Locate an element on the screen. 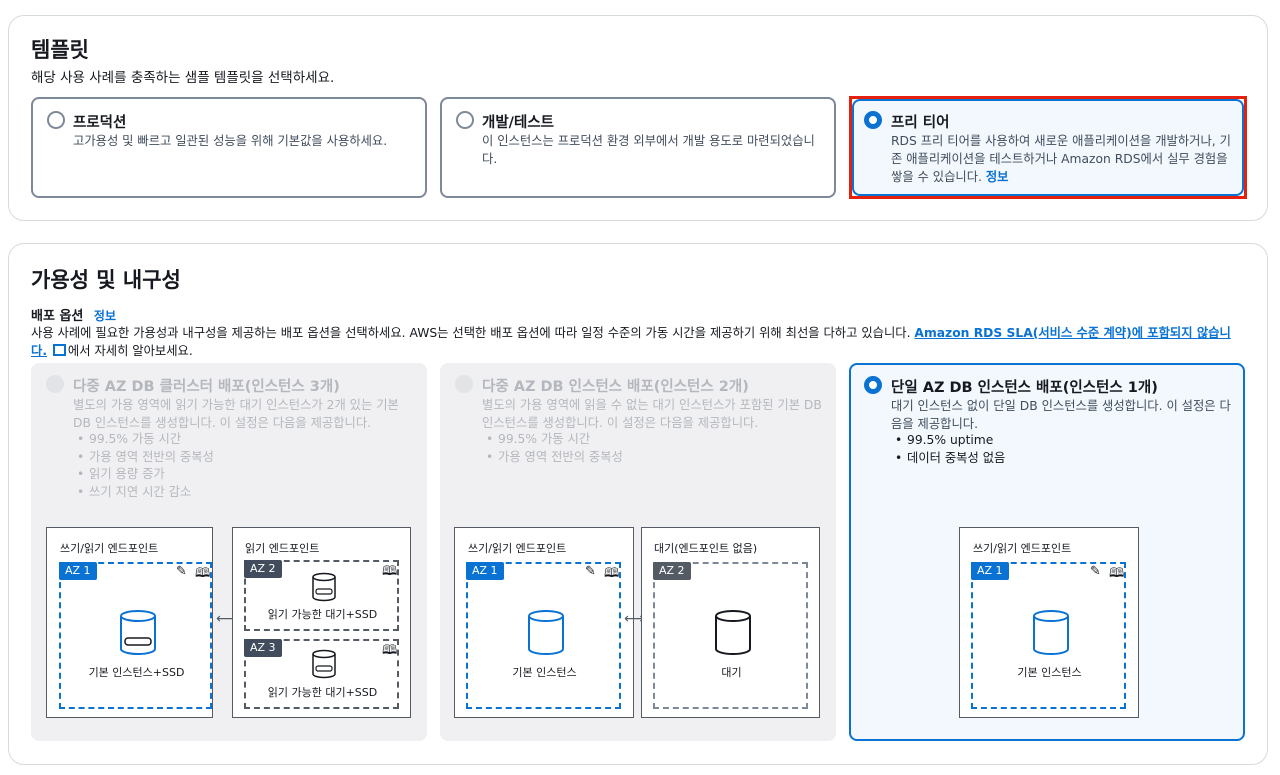 This screenshot has width=1280, height=775. template-option-title: 개발/테스트 is located at coordinates (518, 123).